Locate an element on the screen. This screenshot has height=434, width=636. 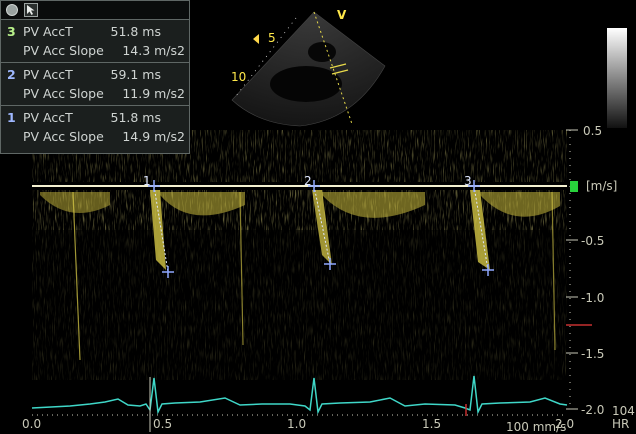
sector-marker-label: V is located at coordinates (342, 15).